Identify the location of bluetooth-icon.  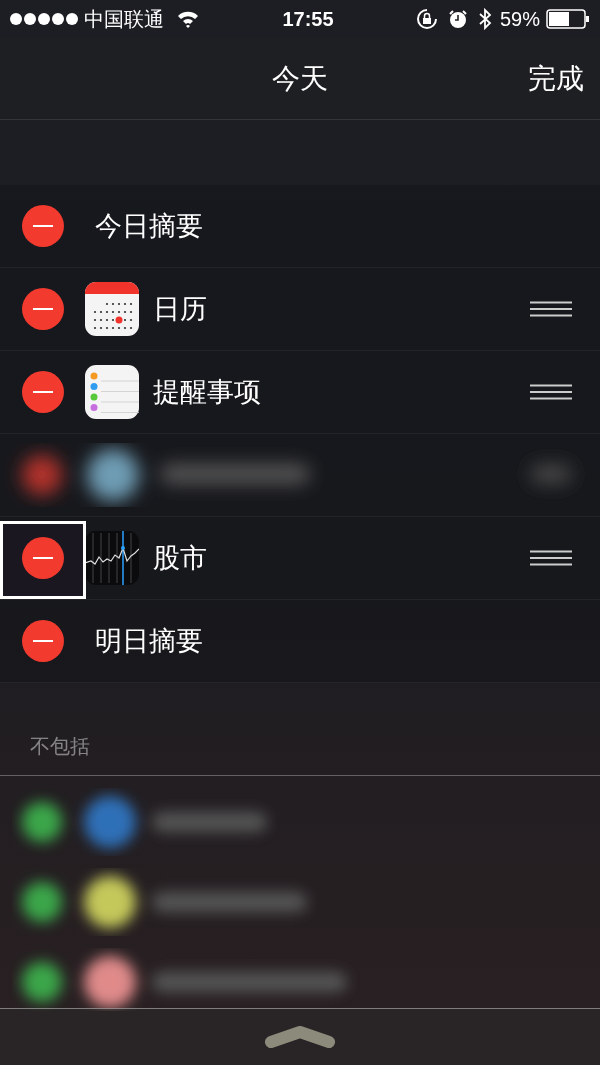
(484, 19).